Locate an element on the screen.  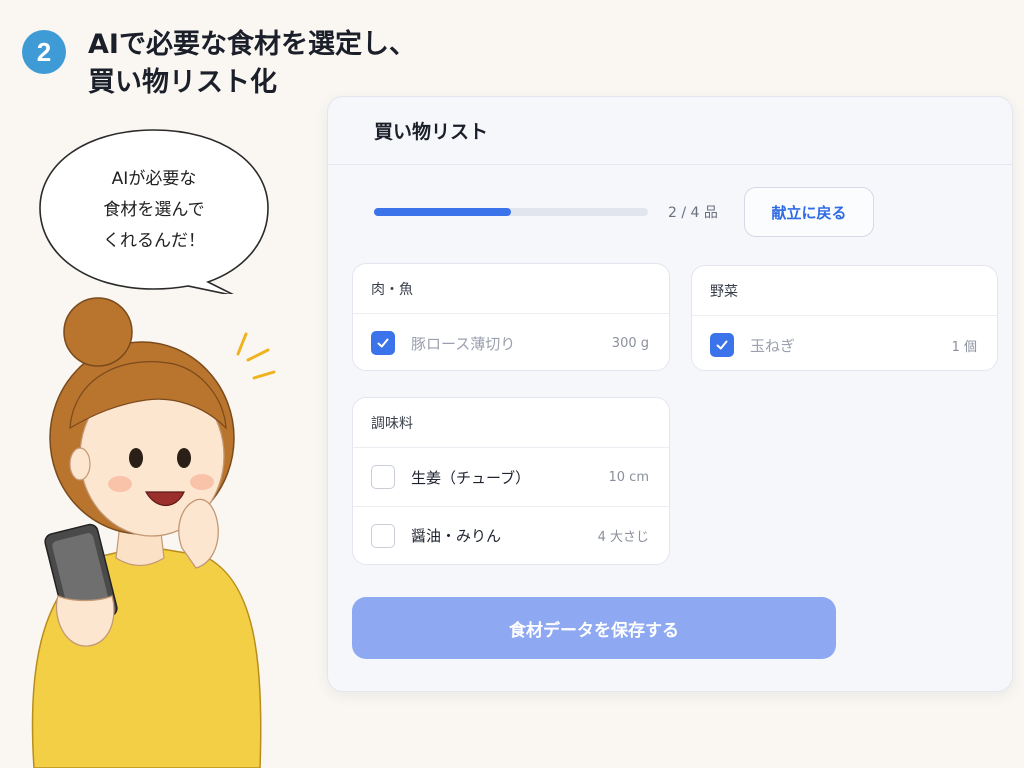
panel-title: 買い物リスト is located at coordinates (431, 132).